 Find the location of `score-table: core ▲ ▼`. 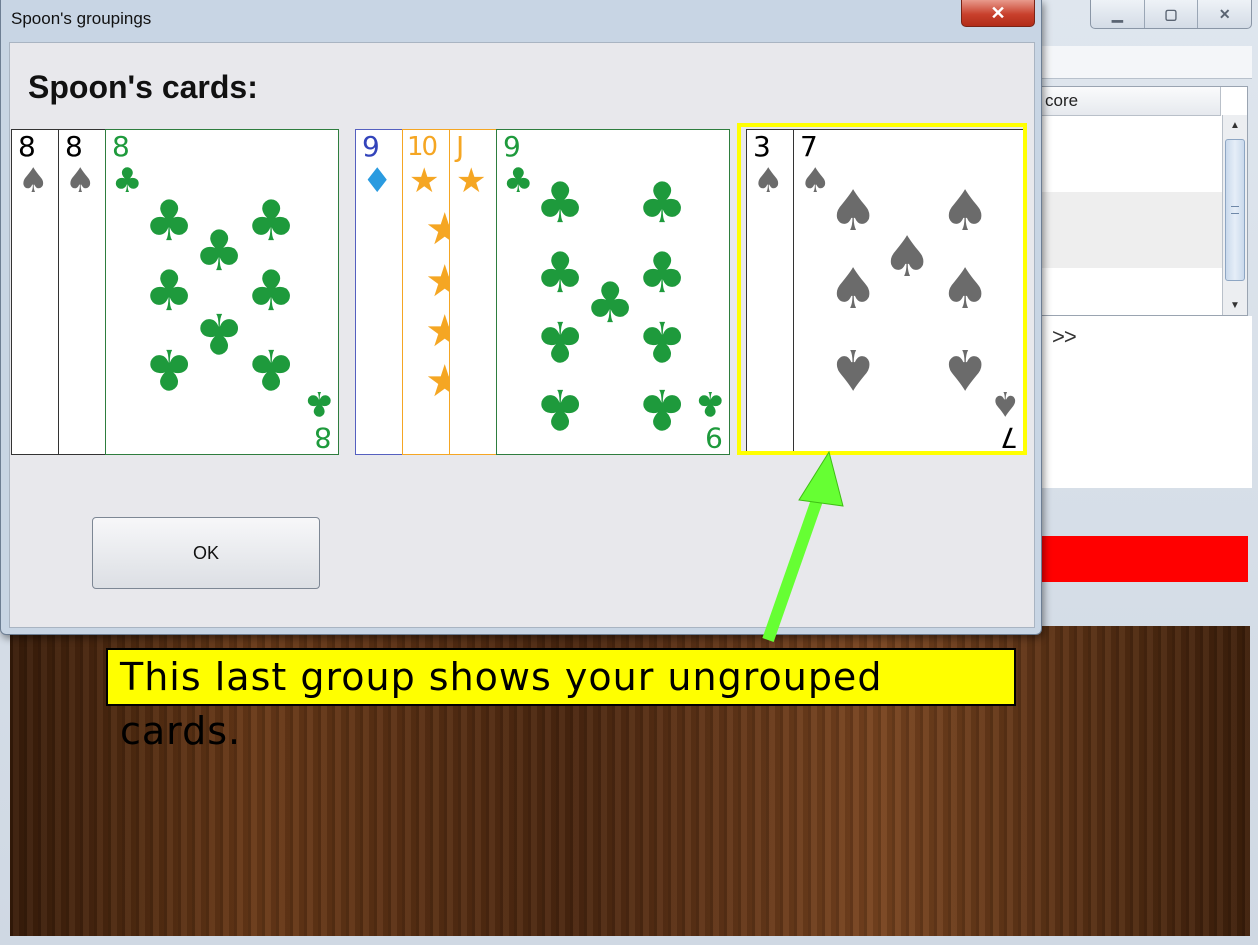

score-table: core ▲ ▼ is located at coordinates (1144, 201).